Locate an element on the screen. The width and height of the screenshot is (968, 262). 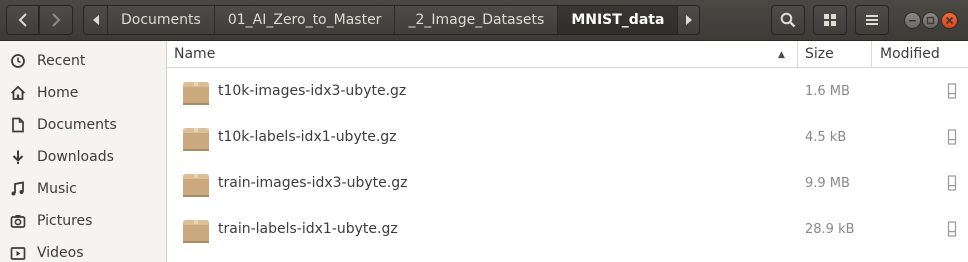
close-button is located at coordinates (949, 20).